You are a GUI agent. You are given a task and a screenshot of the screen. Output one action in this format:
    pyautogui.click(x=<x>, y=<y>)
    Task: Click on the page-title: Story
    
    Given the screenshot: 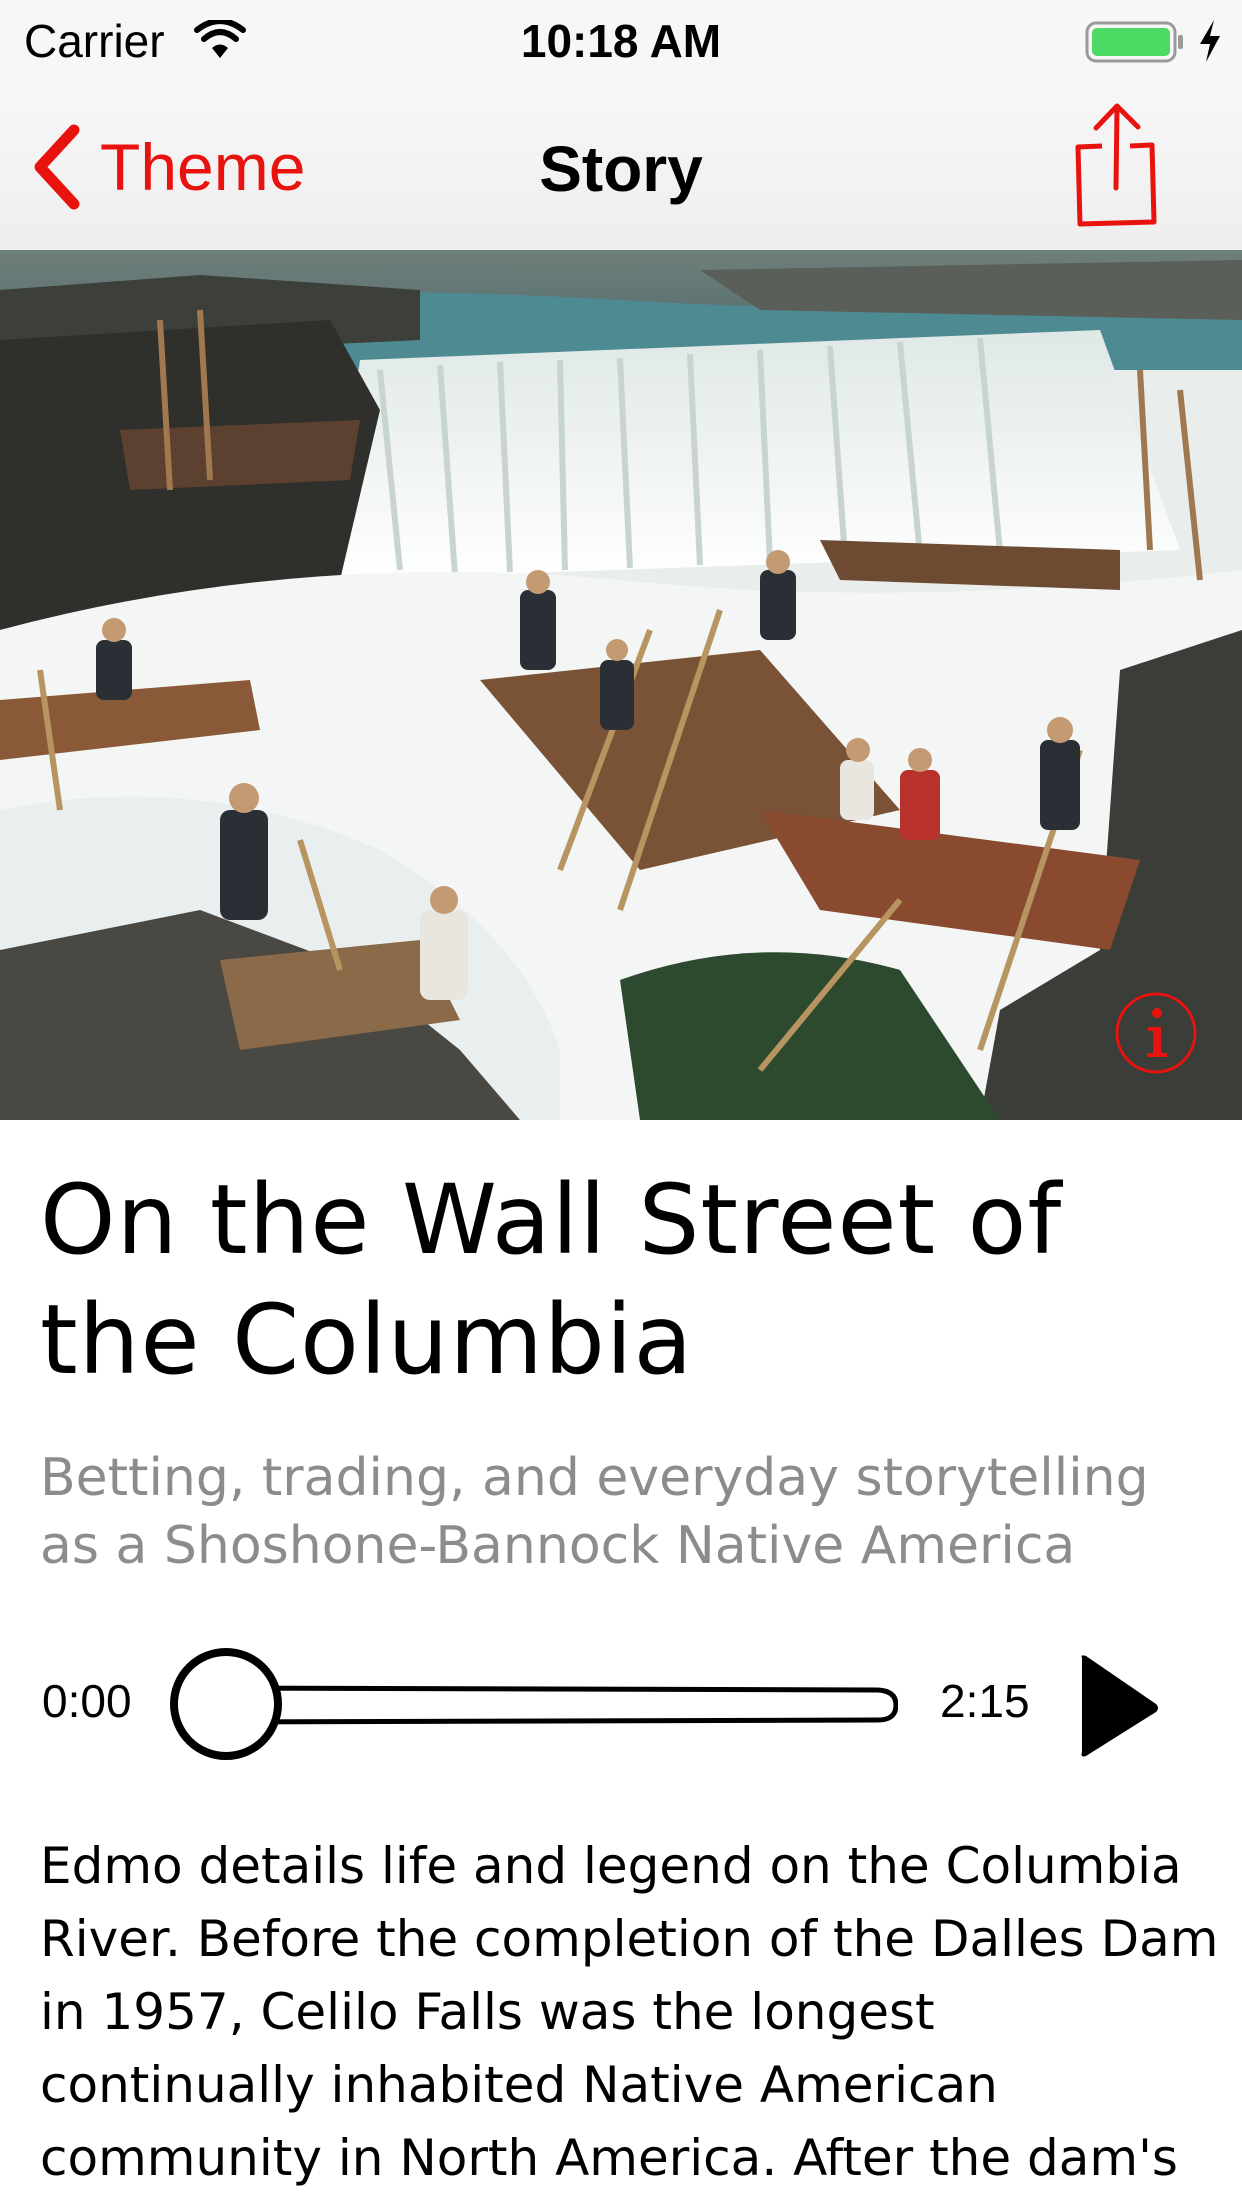 What is the action you would take?
    pyautogui.click(x=621, y=169)
    